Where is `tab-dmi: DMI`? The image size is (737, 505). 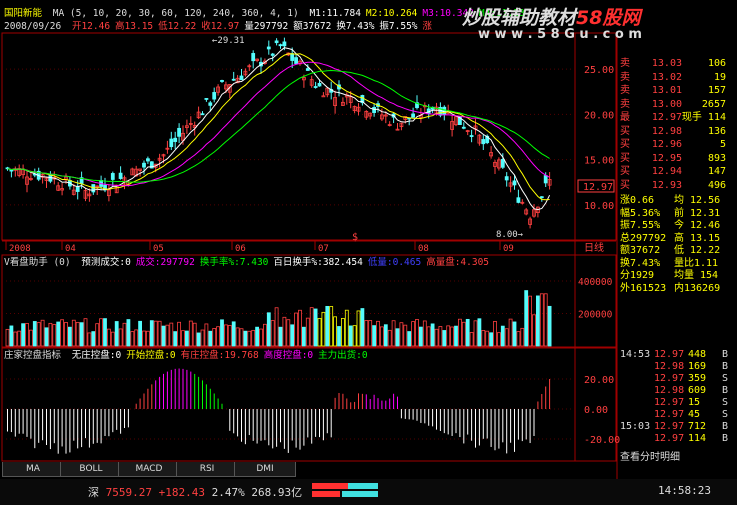
tab-dmi: DMI is located at coordinates (265, 469).